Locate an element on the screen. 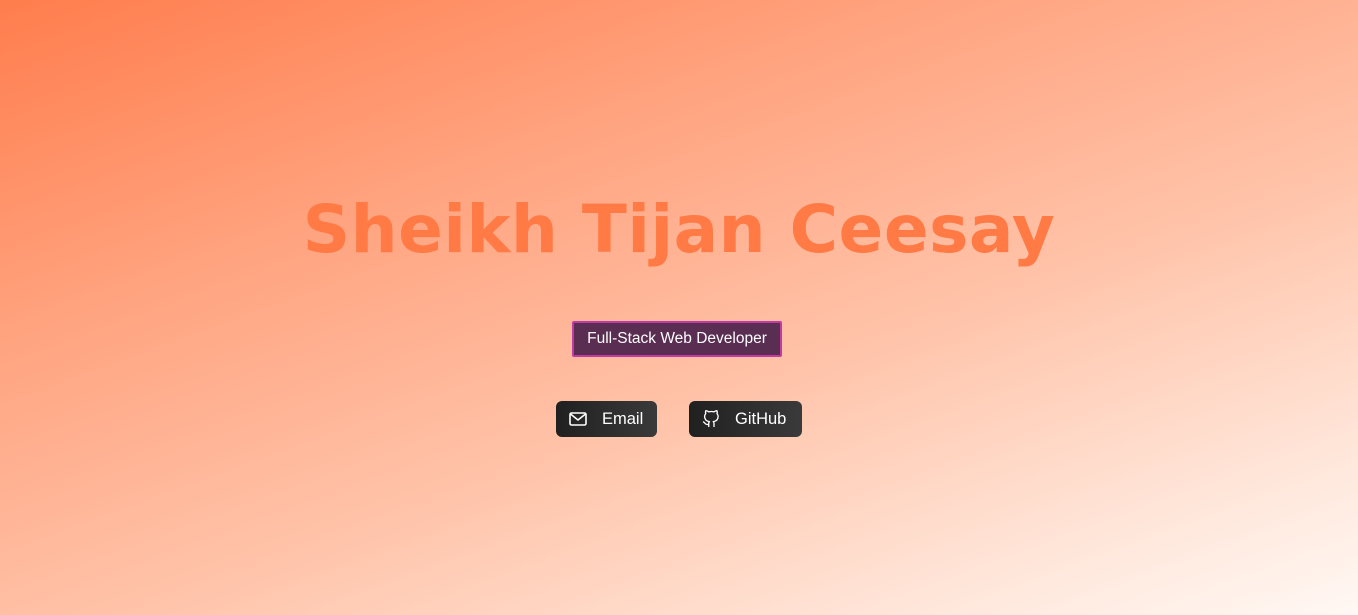  email-button: Email is located at coordinates (606, 419).